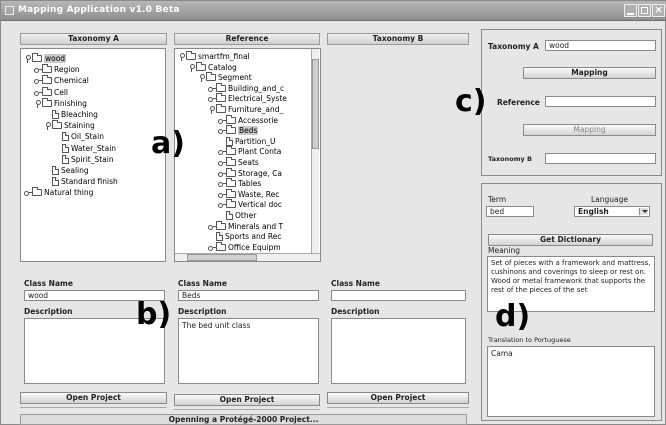 This screenshot has height=425, width=666. I want to click on tree-node: Plant Conta, so click(249, 151).